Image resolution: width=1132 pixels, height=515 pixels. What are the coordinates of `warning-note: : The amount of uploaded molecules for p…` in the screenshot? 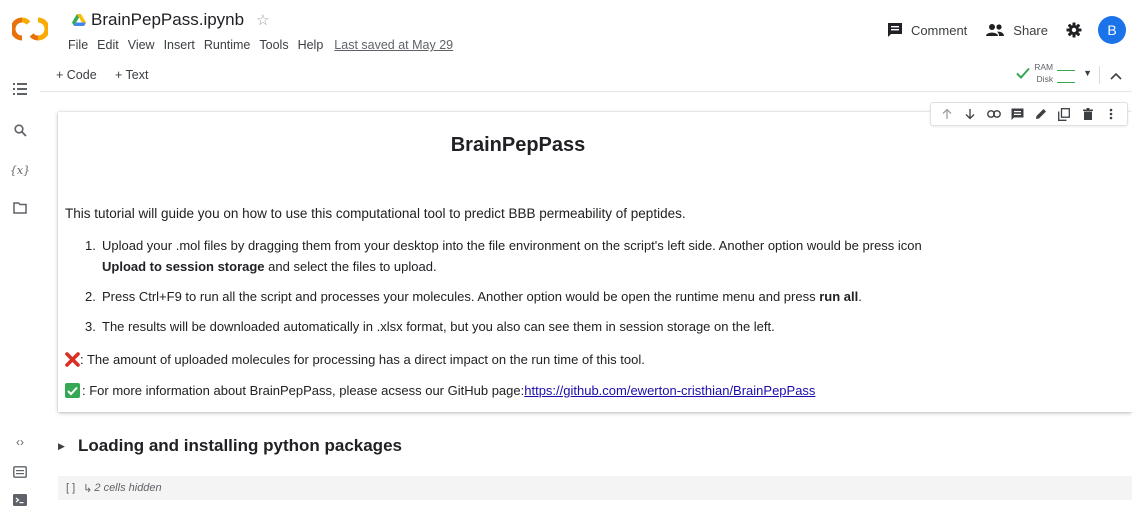 It's located at (355, 359).